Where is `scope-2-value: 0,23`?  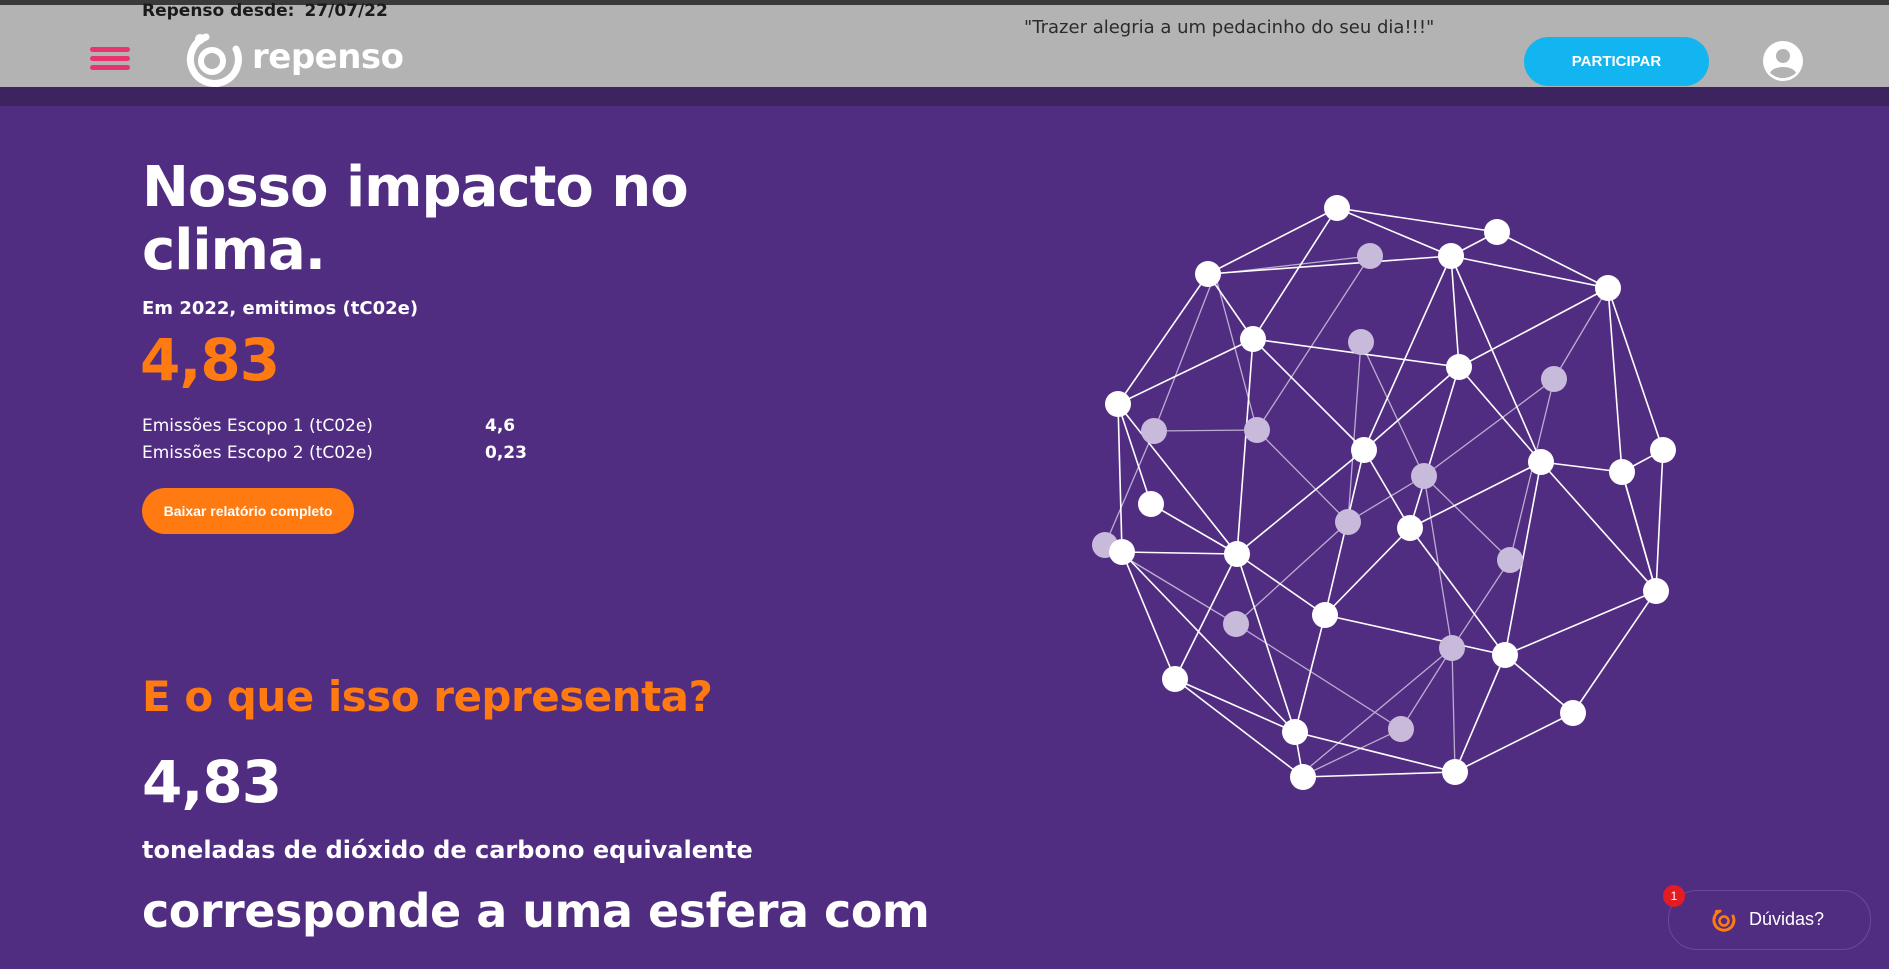
scope-2-value: 0,23 is located at coordinates (506, 453).